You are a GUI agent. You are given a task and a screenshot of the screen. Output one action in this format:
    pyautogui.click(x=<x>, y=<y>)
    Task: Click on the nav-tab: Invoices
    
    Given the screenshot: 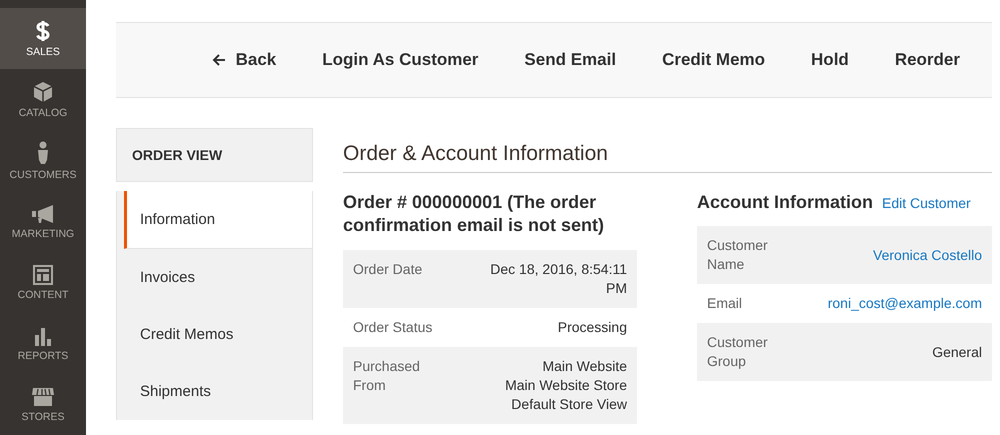 What is the action you would take?
    pyautogui.click(x=218, y=277)
    